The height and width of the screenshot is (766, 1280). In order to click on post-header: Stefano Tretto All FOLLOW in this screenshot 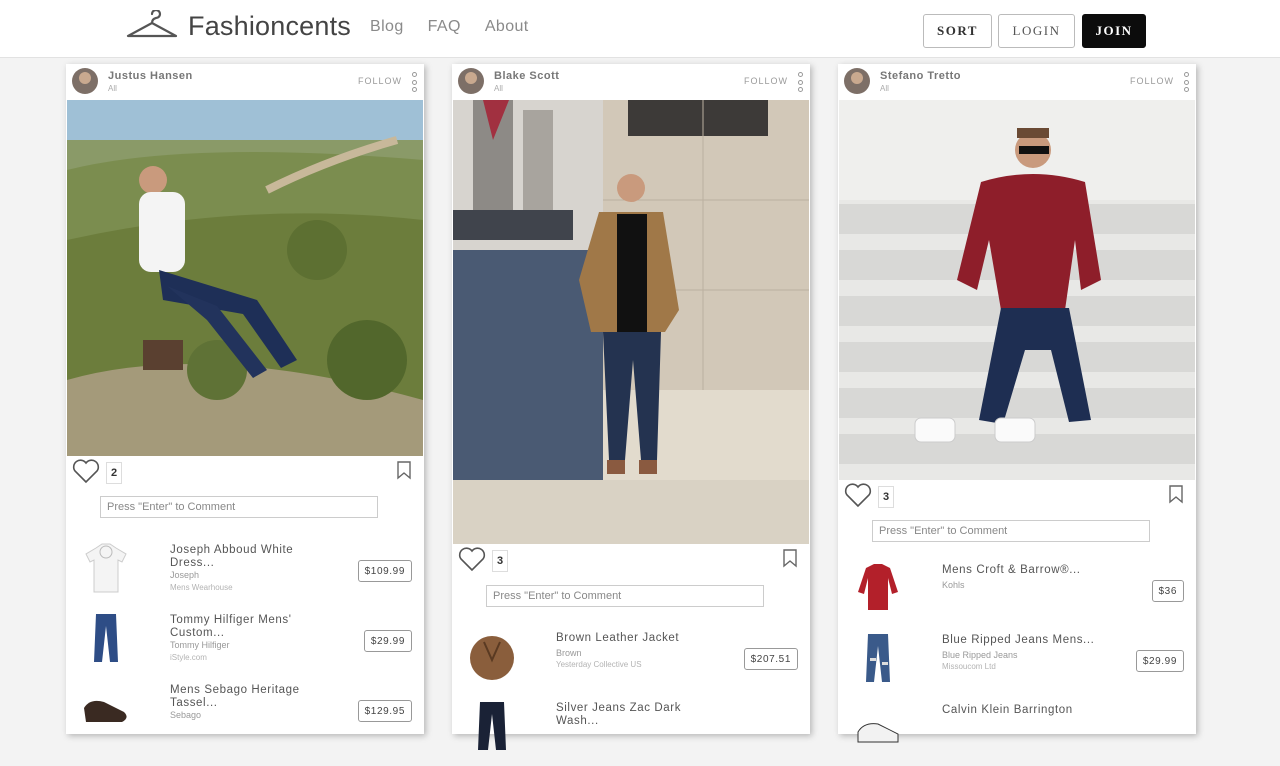, I will do `click(1017, 82)`.